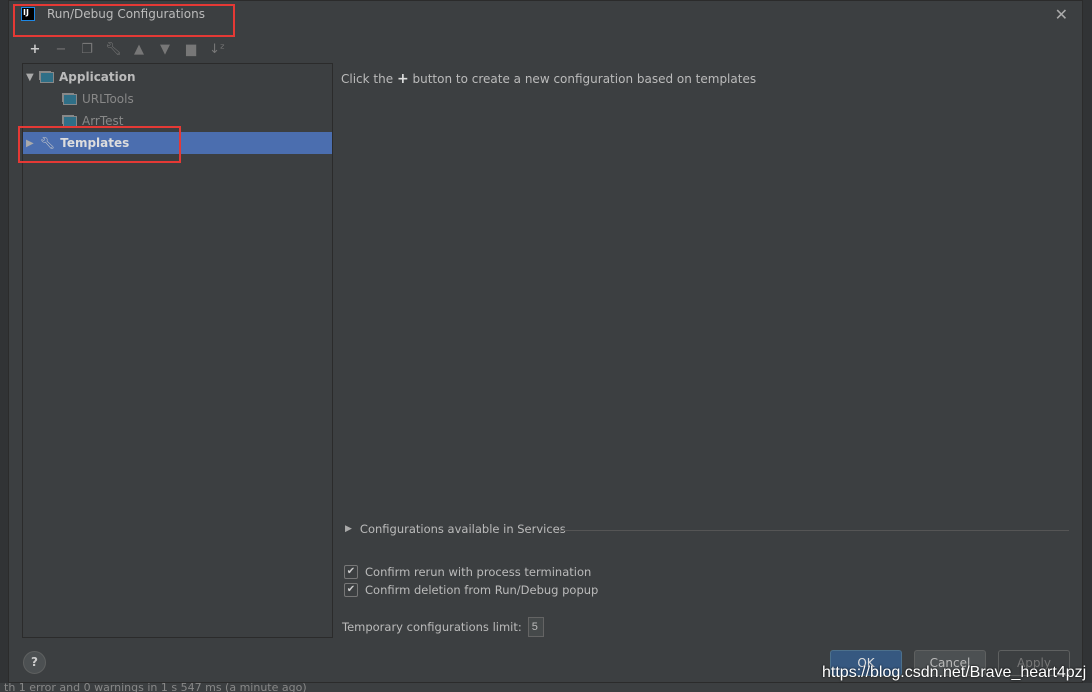  I want to click on watermark: https://blog.csdn.net/Brave_heart4pzj, so click(954, 672).